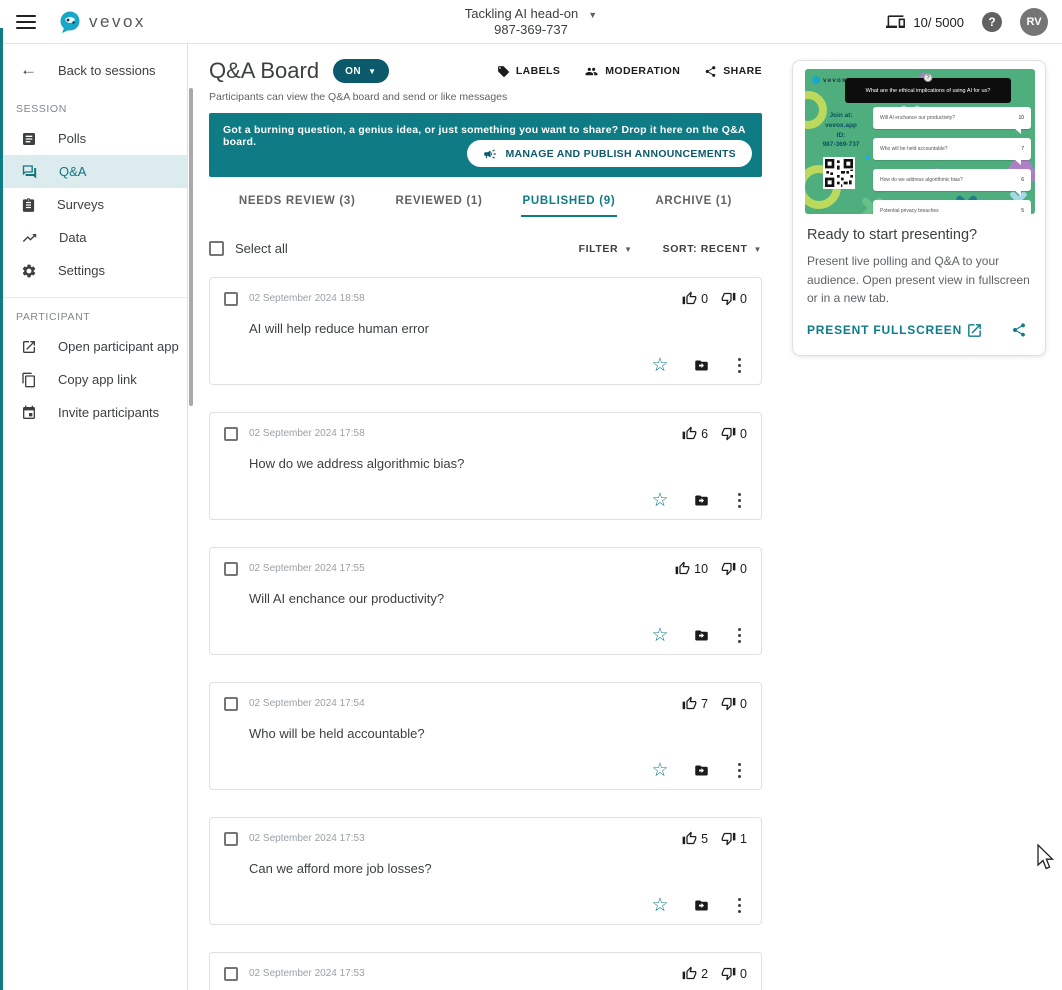 The width and height of the screenshot is (1062, 990). I want to click on select-all-control: Select all, so click(248, 248).